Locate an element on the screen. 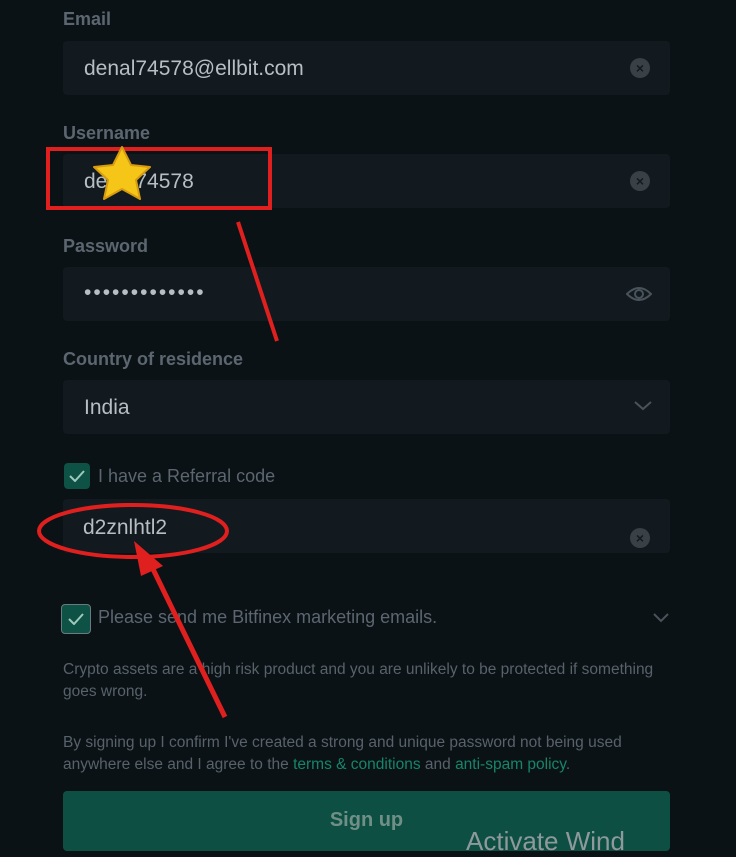 The image size is (736, 857). password-field: ••••••••••••• is located at coordinates (366, 294).